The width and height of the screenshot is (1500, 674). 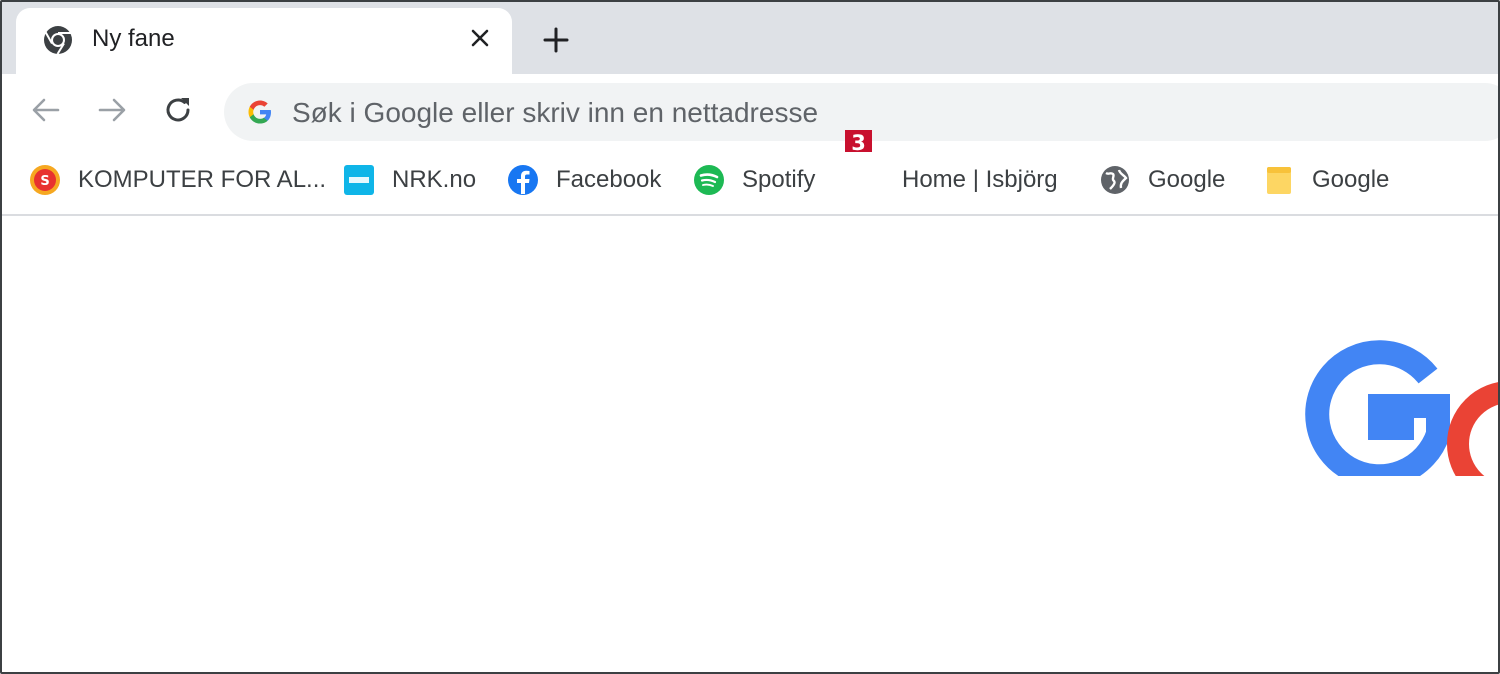 What do you see at coordinates (264, 41) in the screenshot?
I see `tab-new-tab: Ny fane` at bounding box center [264, 41].